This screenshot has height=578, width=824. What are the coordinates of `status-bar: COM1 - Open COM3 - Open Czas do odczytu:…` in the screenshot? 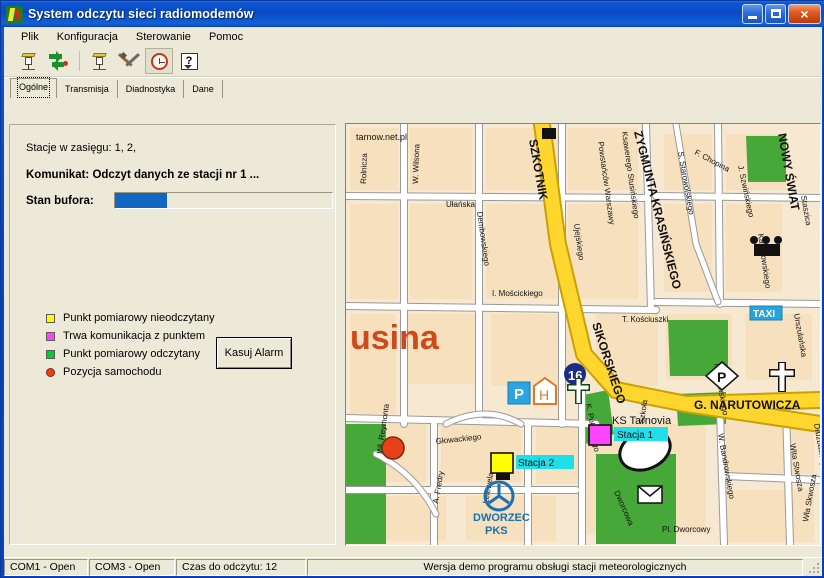 It's located at (413, 566).